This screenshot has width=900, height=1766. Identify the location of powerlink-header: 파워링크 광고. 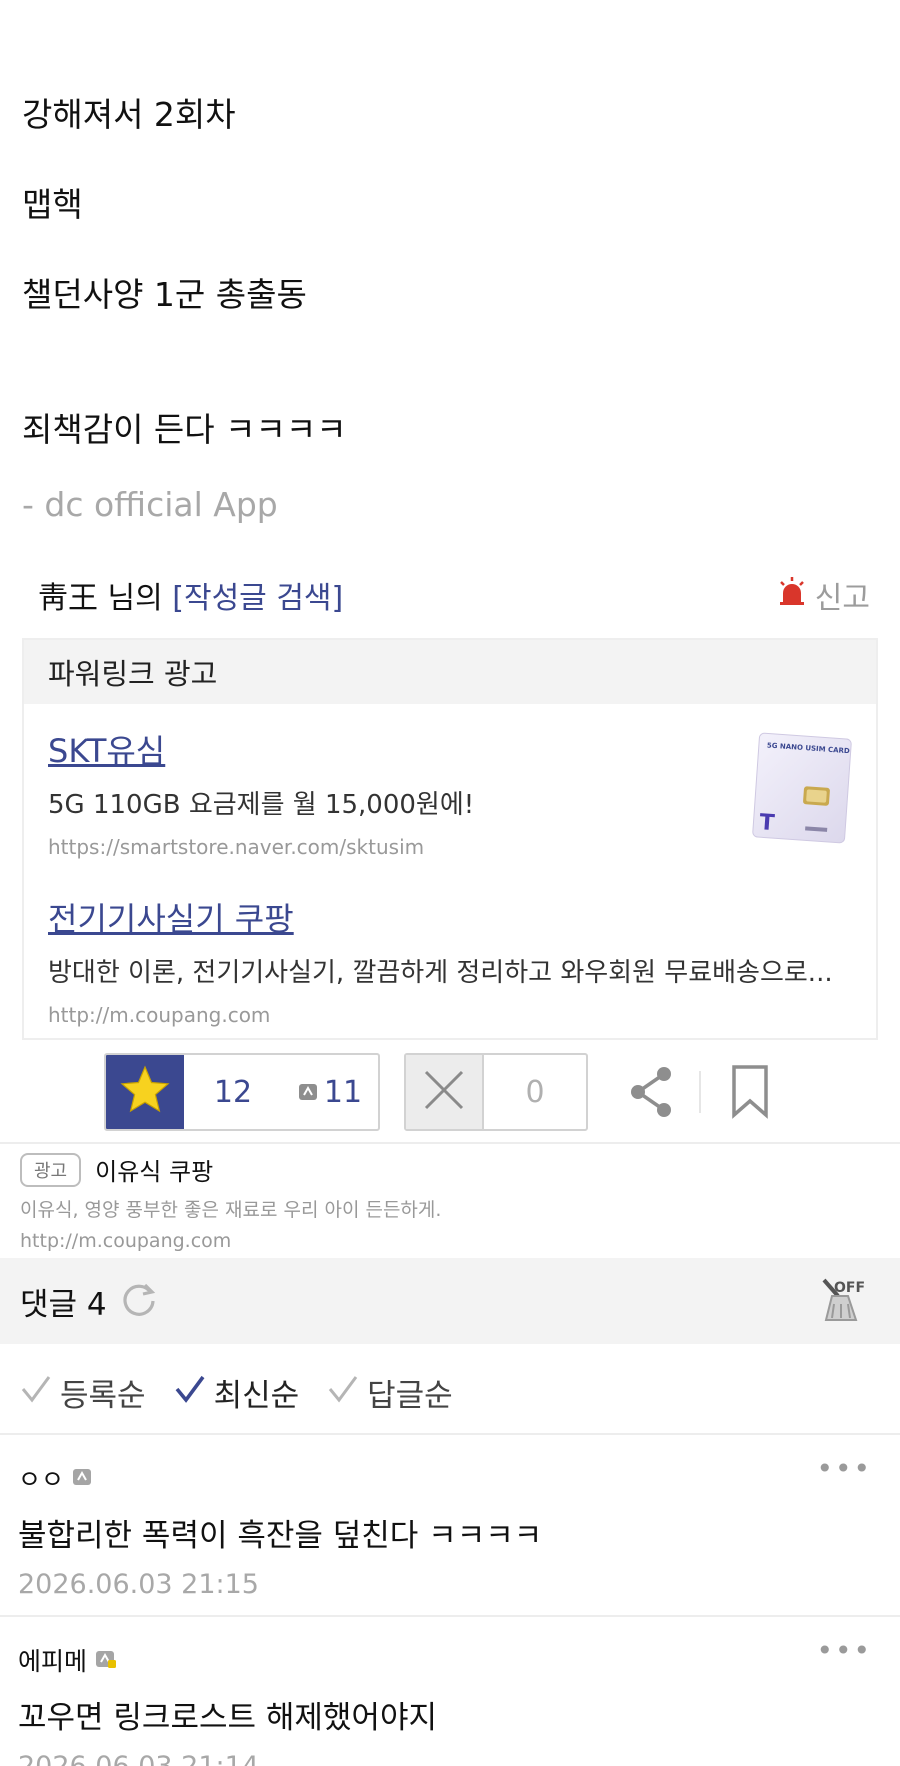
(450, 672).